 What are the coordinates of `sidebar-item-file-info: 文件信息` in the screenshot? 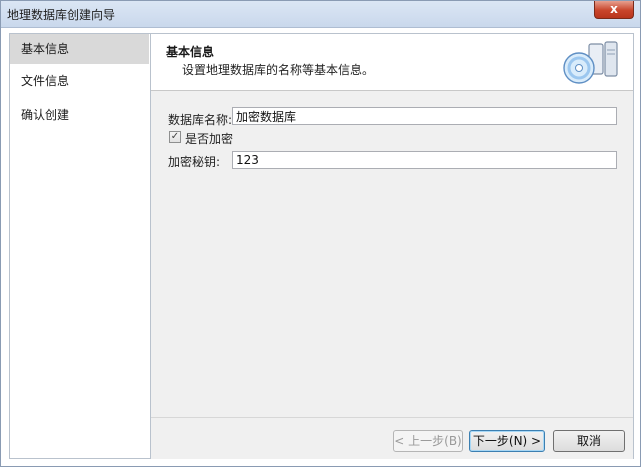 It's located at (79, 81).